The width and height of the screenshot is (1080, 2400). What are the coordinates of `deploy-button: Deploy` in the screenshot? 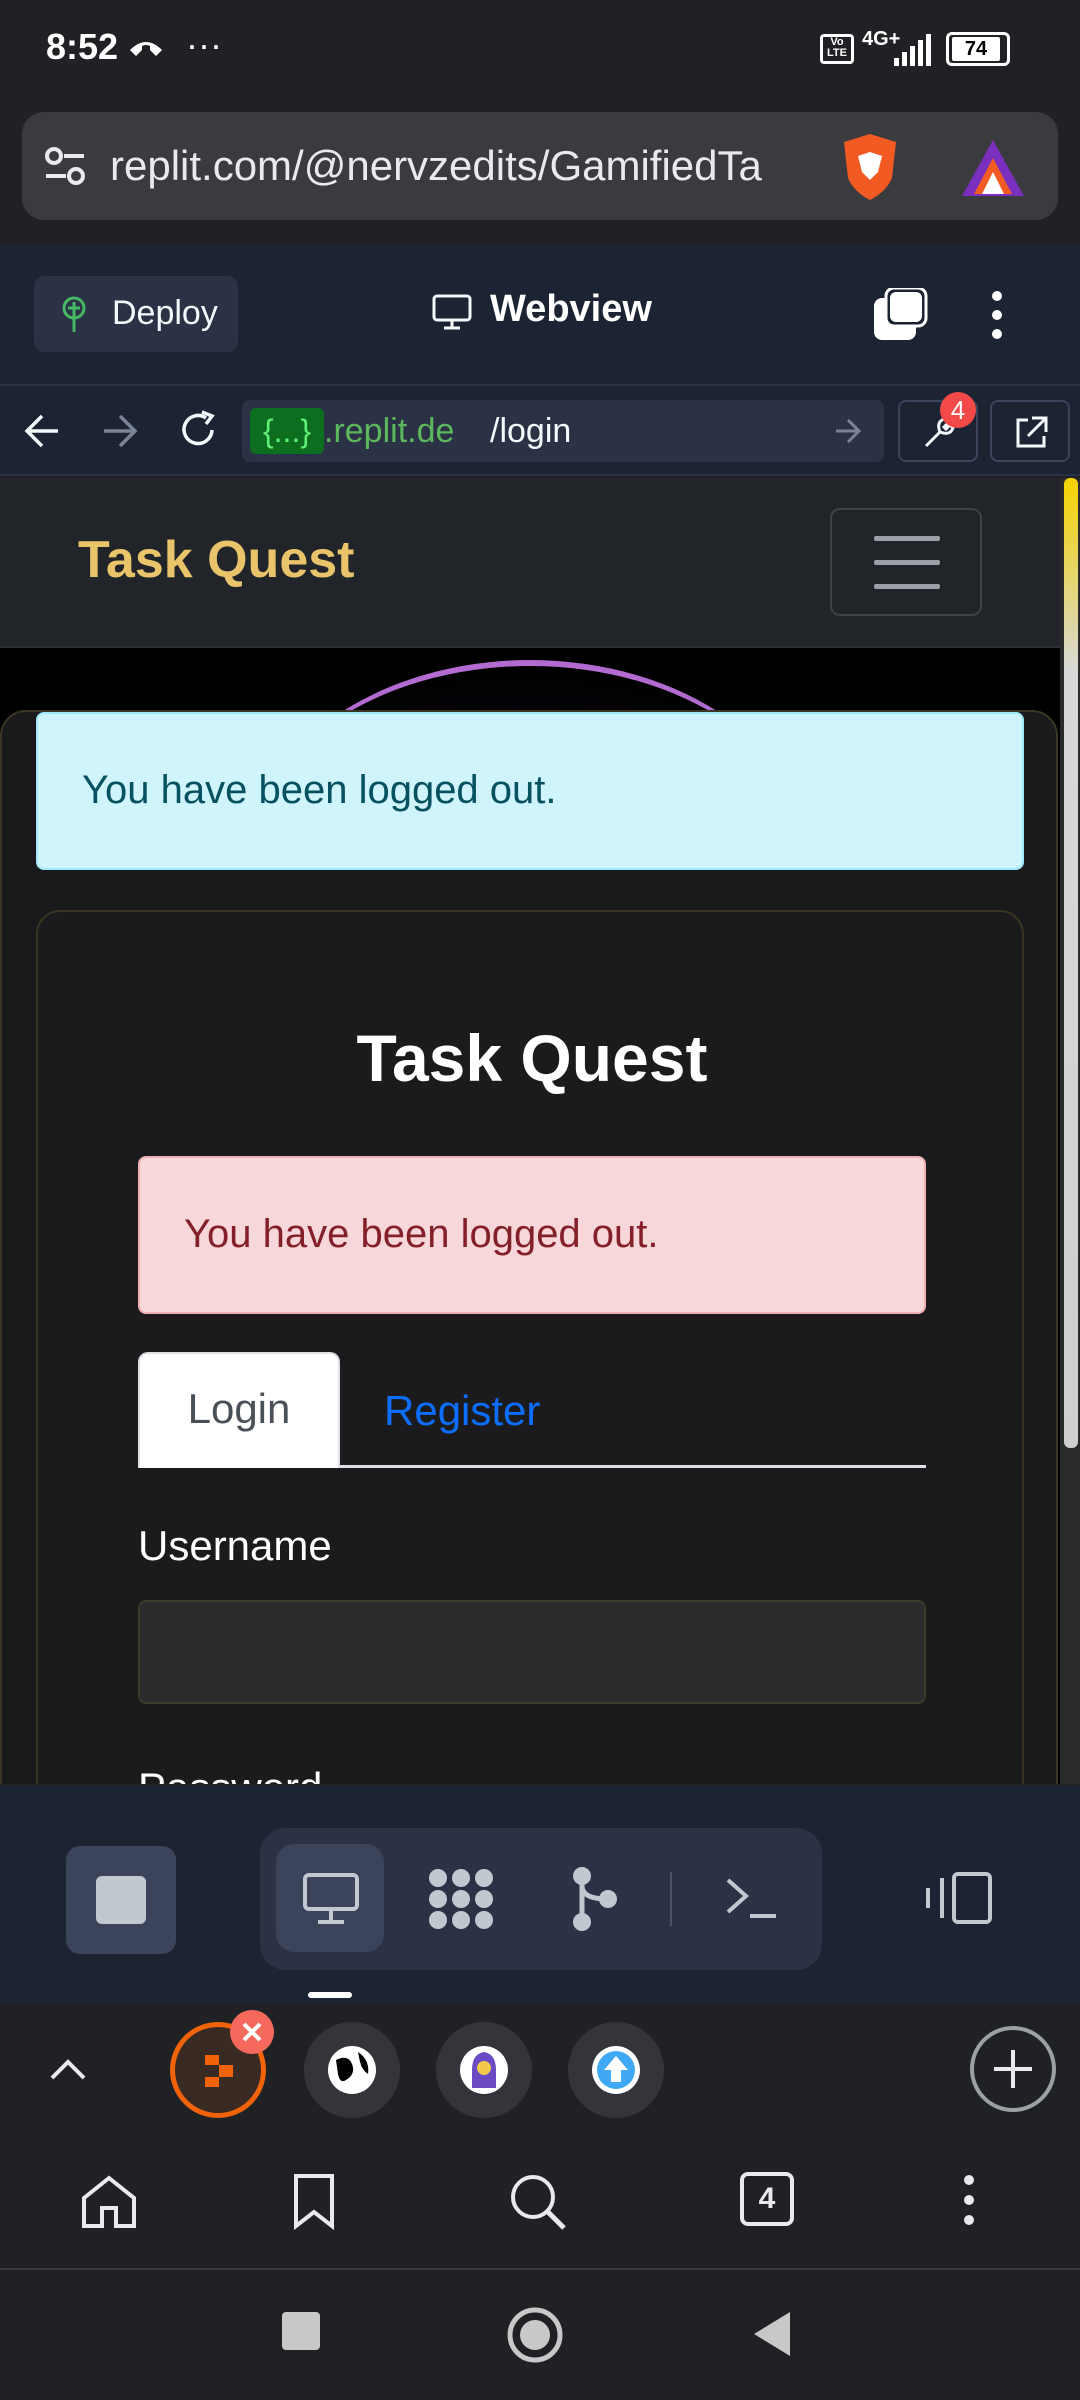 It's located at (136, 314).